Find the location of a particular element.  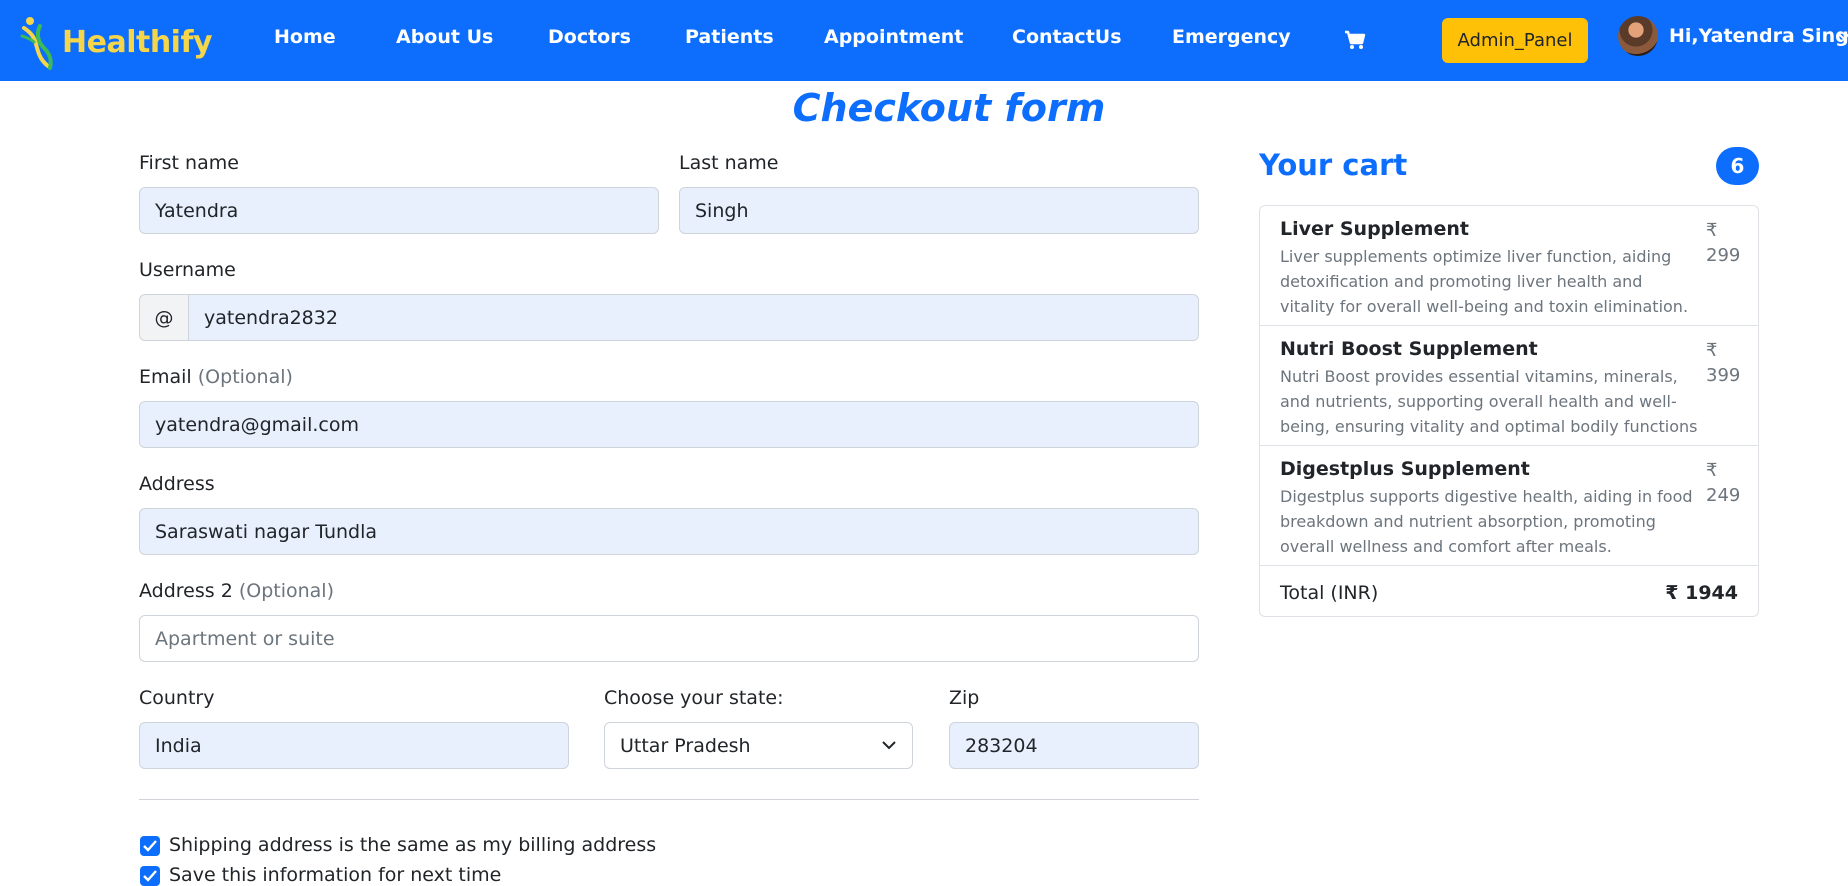

nav-link-about-us: About Us is located at coordinates (444, 37).